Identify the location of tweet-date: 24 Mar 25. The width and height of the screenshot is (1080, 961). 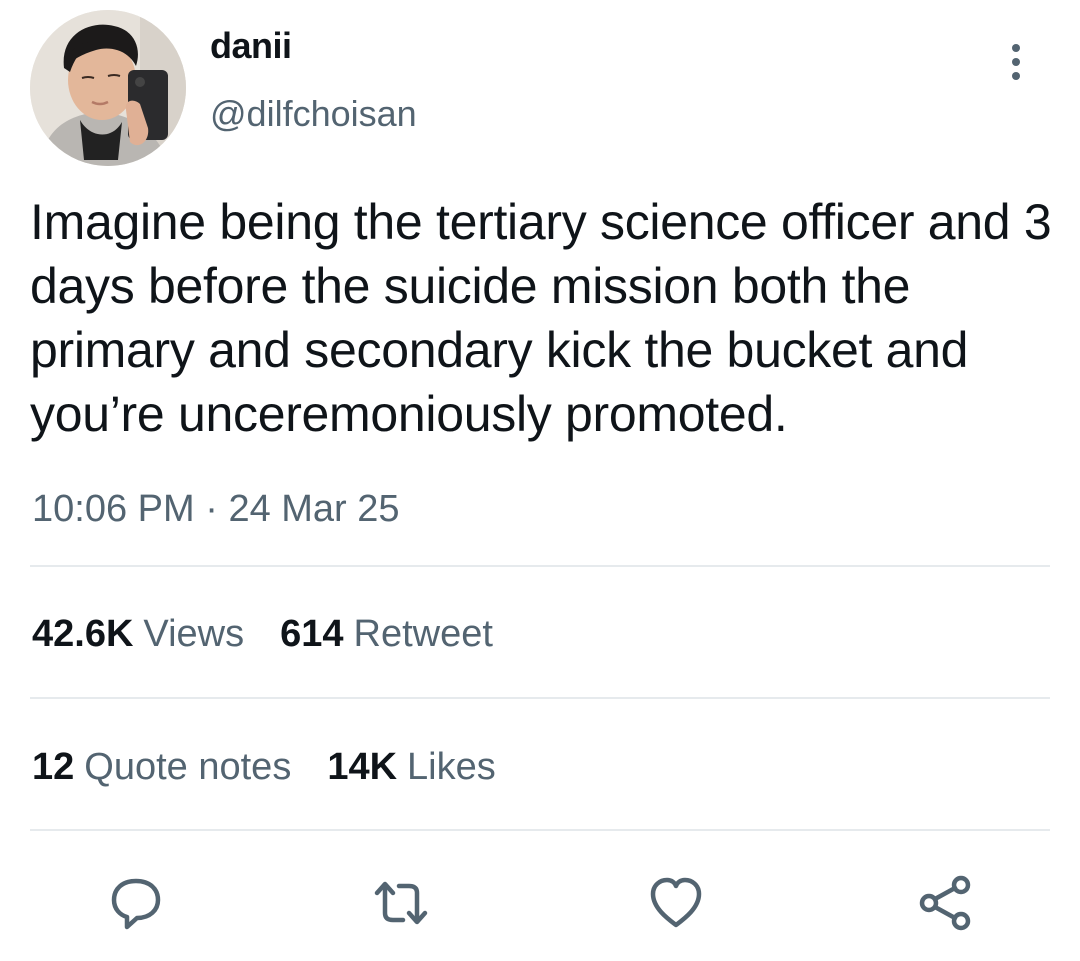
(313, 509).